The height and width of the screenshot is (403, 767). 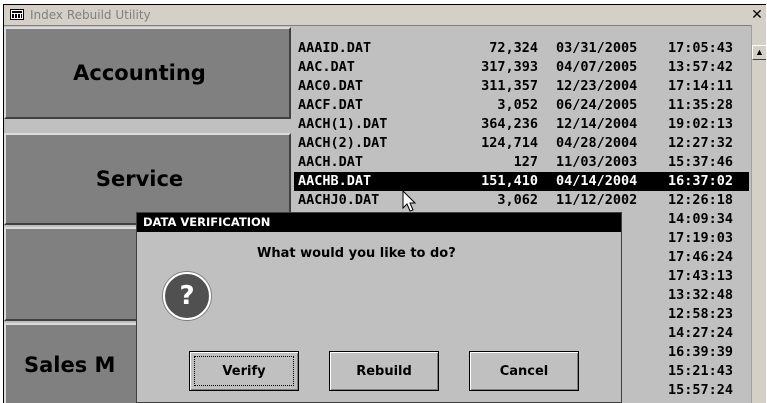 I want to click on sales-label: Sales M, so click(x=70, y=365).